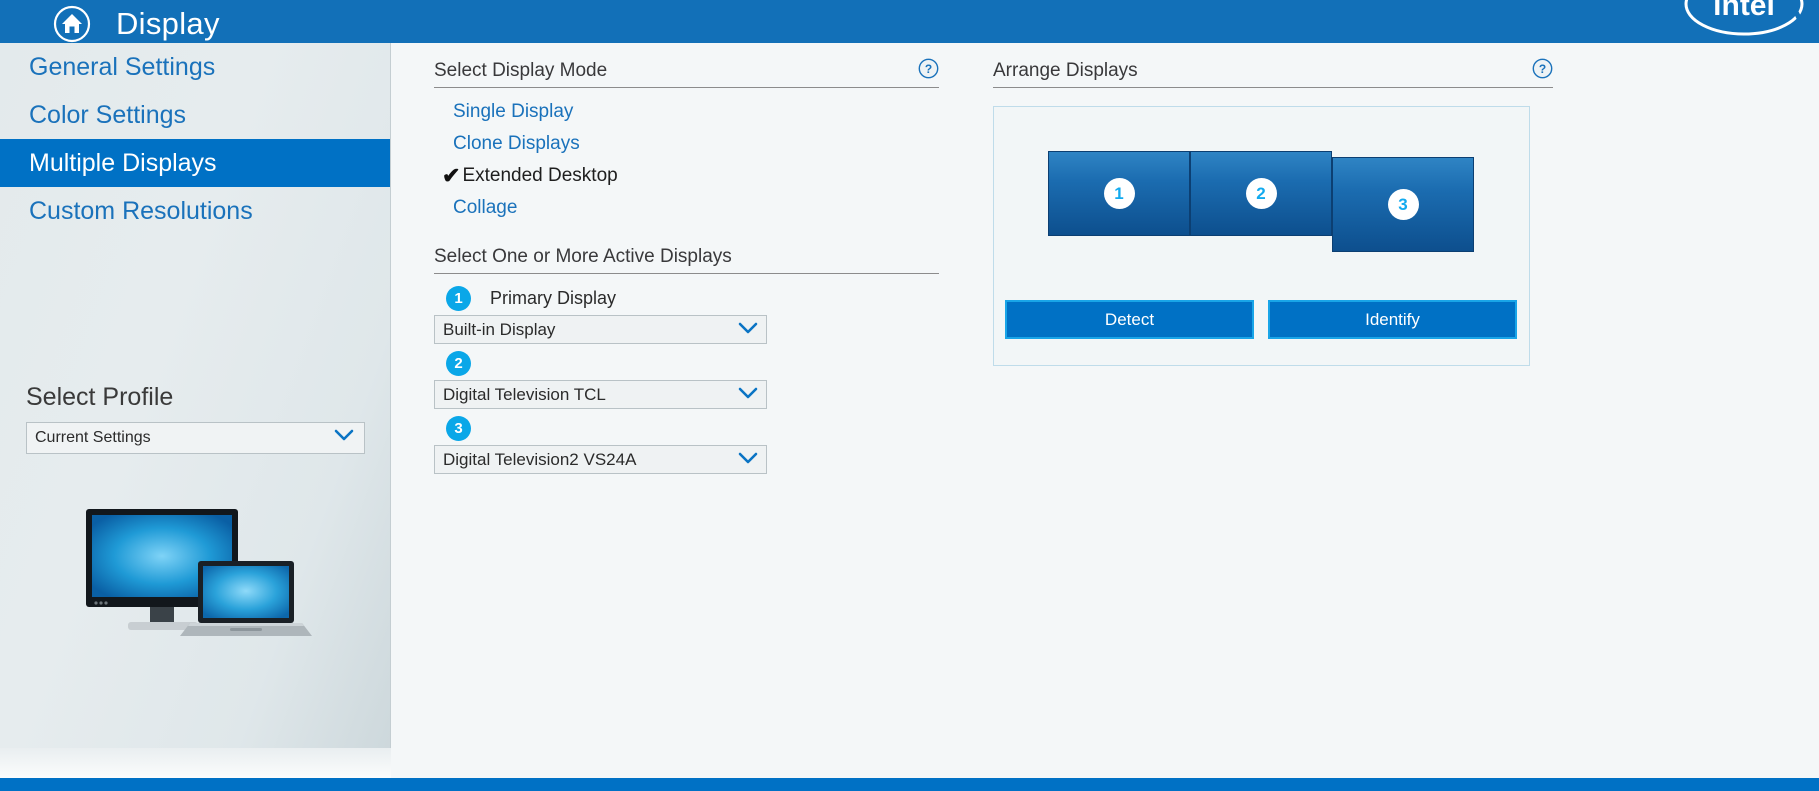 This screenshot has width=1819, height=791. What do you see at coordinates (93, 437) in the screenshot?
I see `profile-selected-value: Current Settings` at bounding box center [93, 437].